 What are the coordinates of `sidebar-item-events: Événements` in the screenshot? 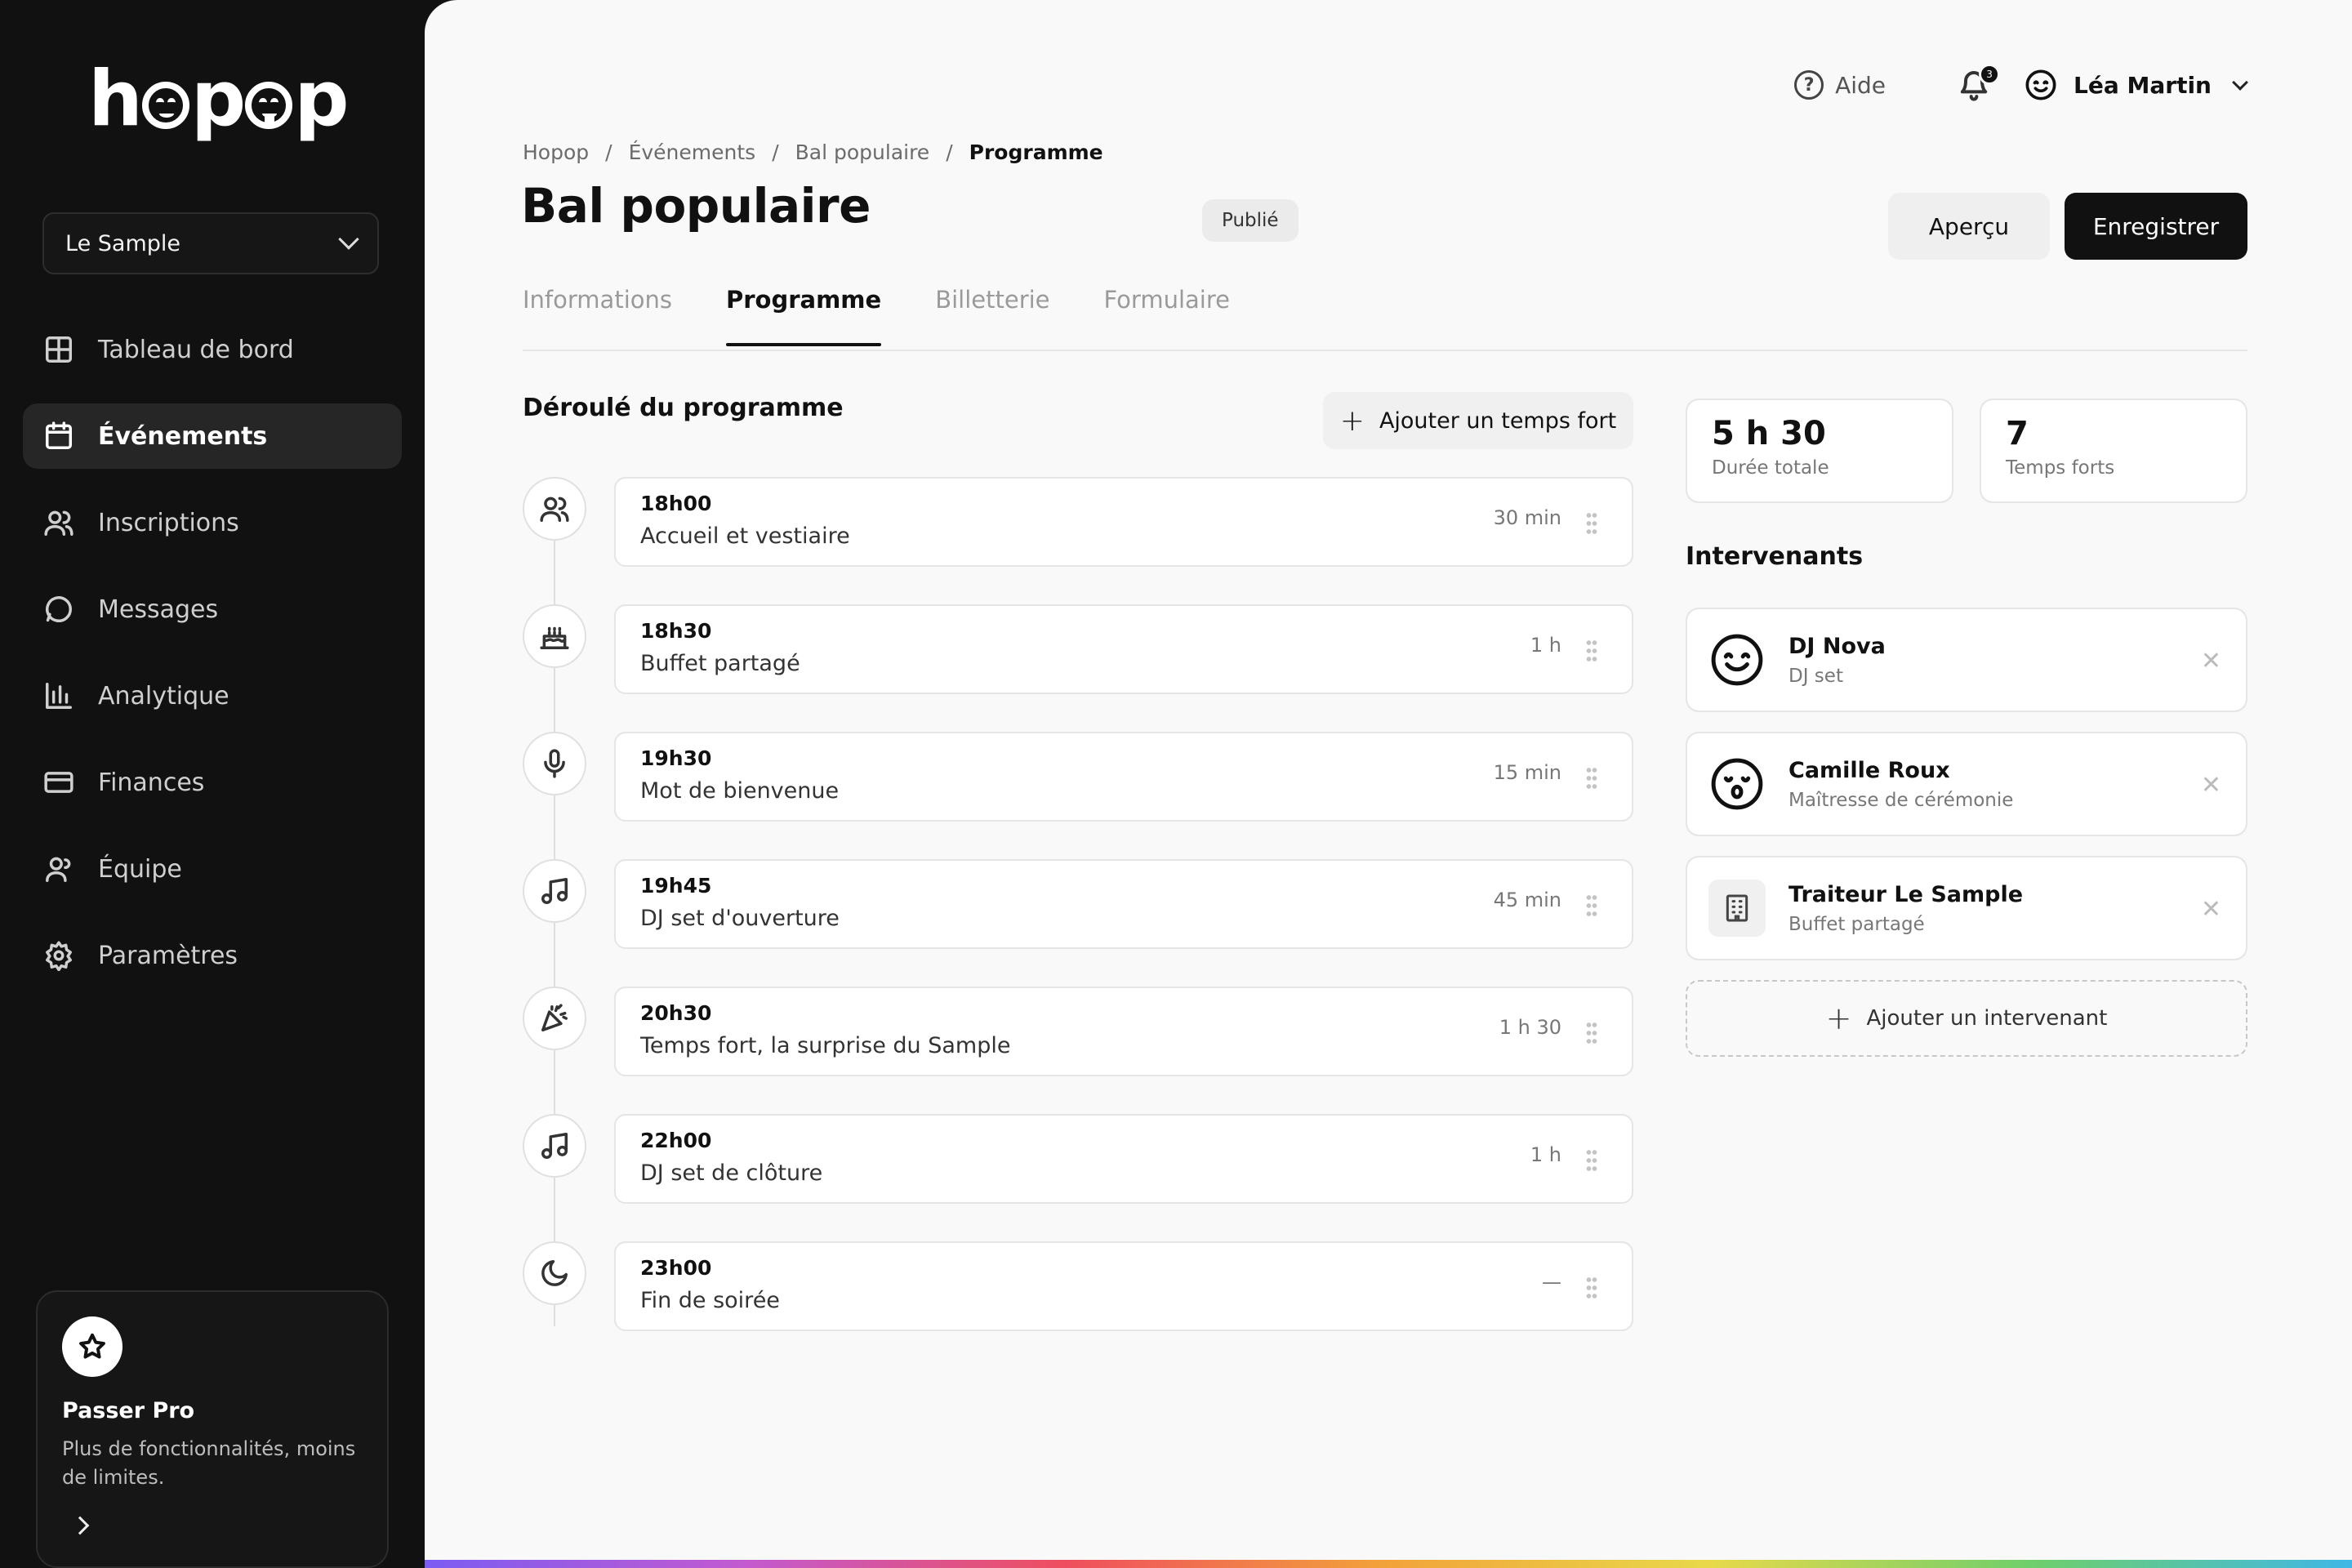 It's located at (212, 436).